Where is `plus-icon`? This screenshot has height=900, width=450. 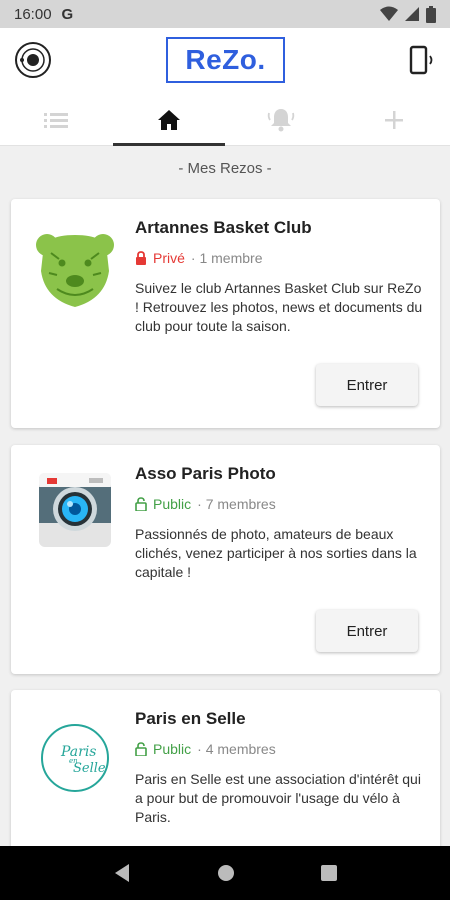
plus-icon is located at coordinates (393, 119).